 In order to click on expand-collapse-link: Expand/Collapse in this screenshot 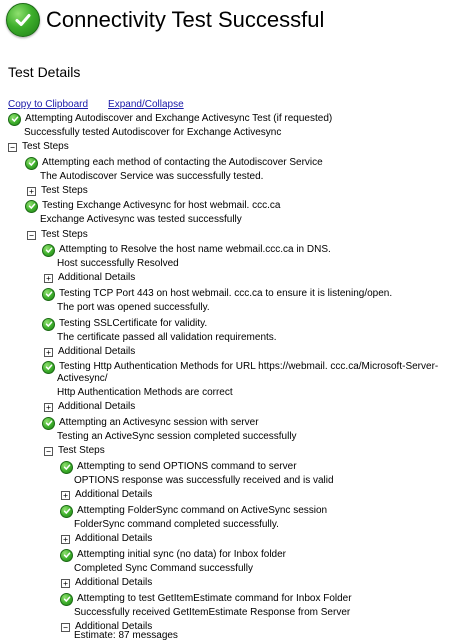, I will do `click(146, 104)`.